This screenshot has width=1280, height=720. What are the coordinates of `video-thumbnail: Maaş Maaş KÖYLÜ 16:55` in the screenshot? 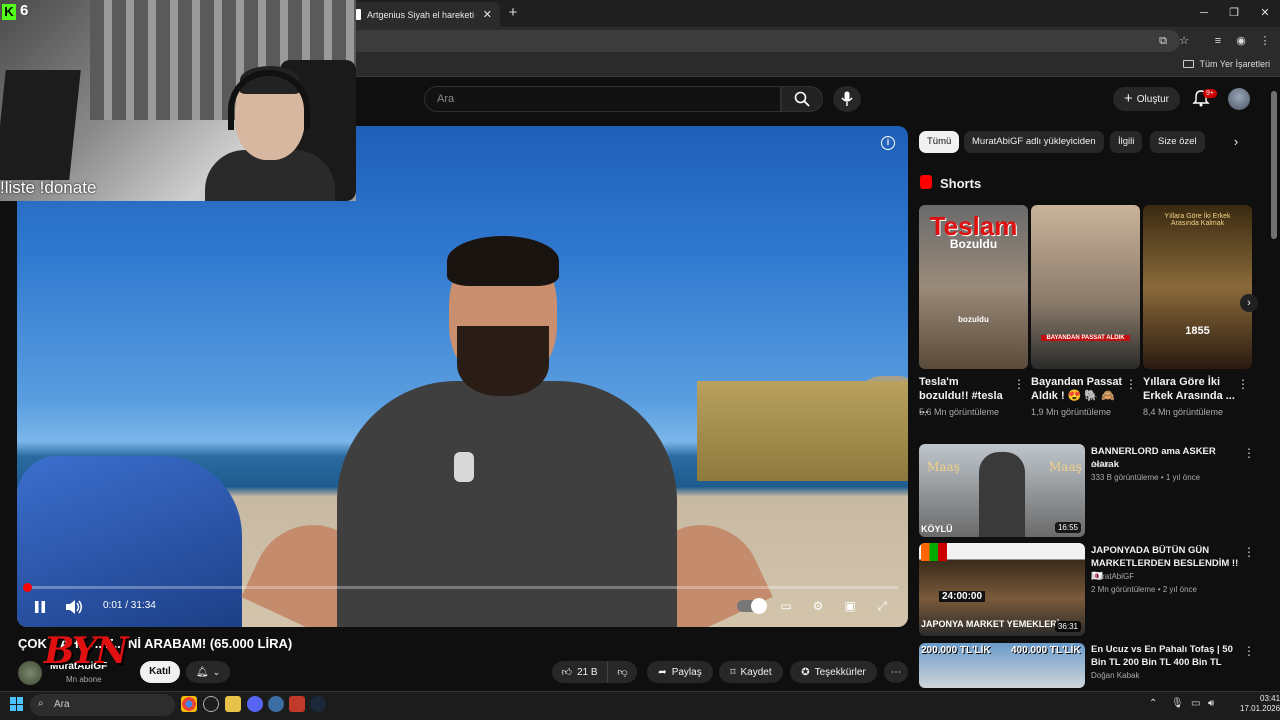 It's located at (1002, 490).